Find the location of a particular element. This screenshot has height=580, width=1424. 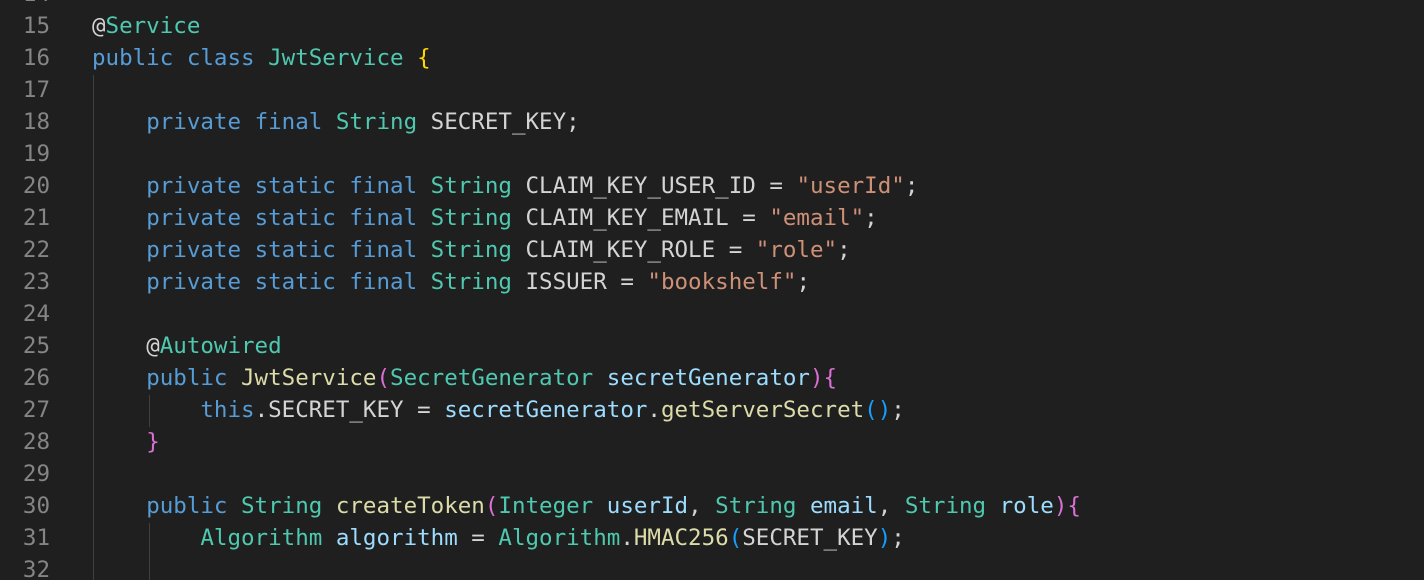

code-token: ( is located at coordinates (383, 378).